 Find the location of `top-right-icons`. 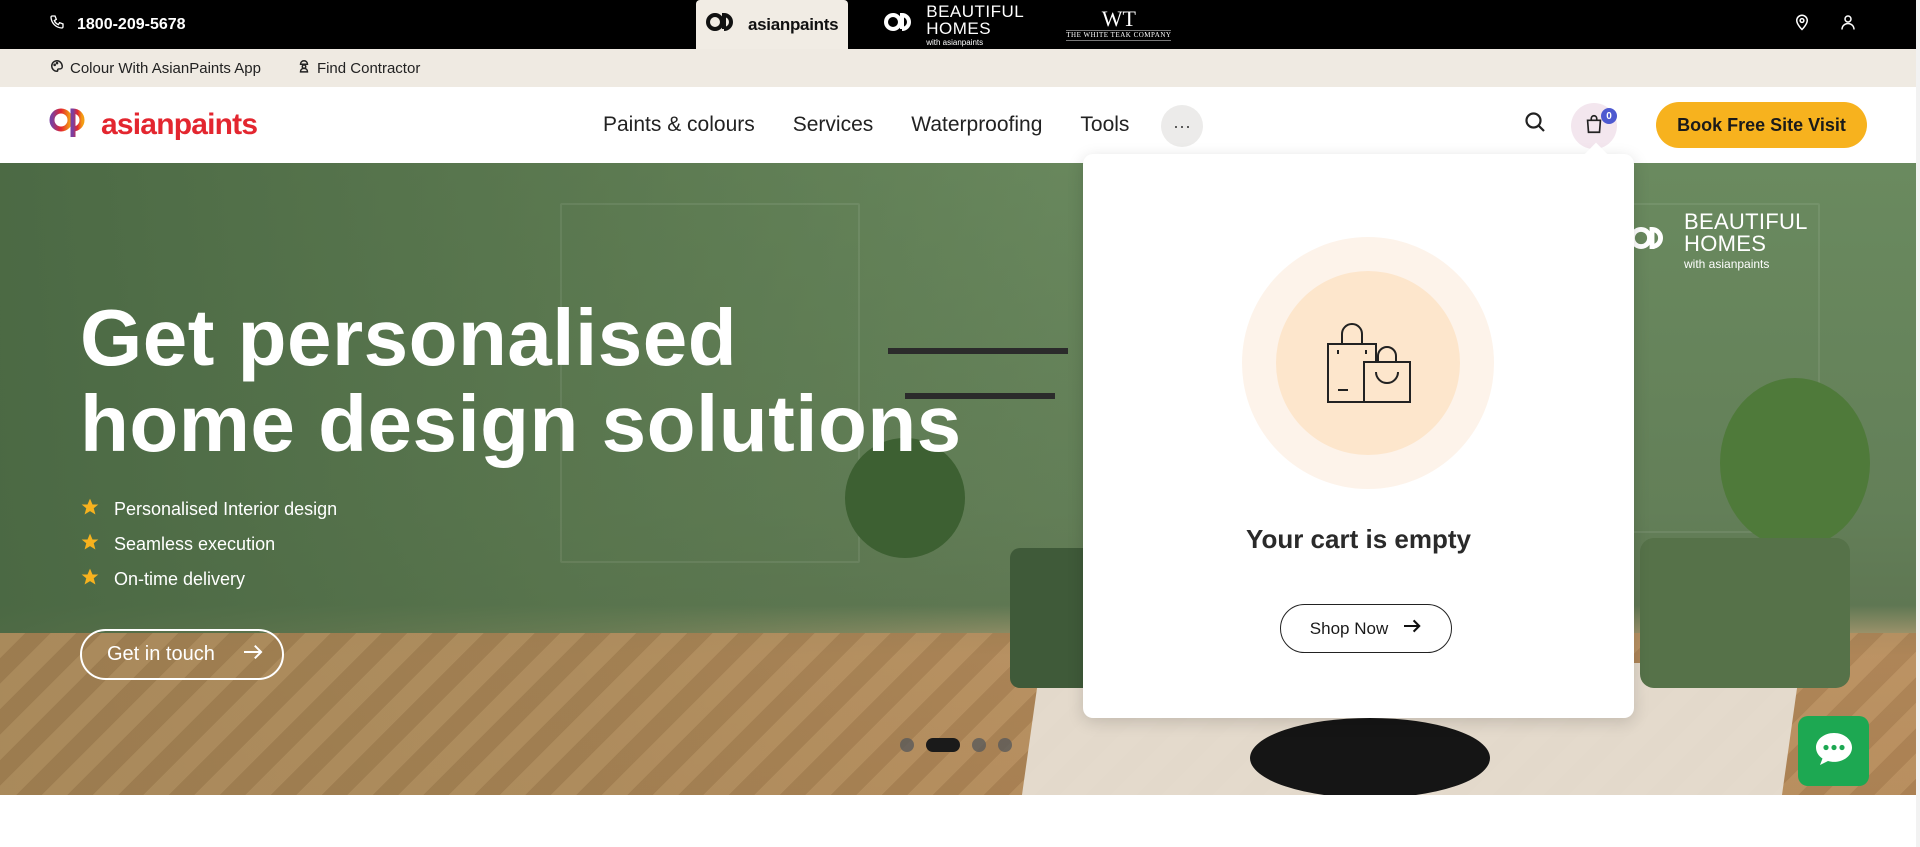

top-right-icons is located at coordinates (1825, 24).